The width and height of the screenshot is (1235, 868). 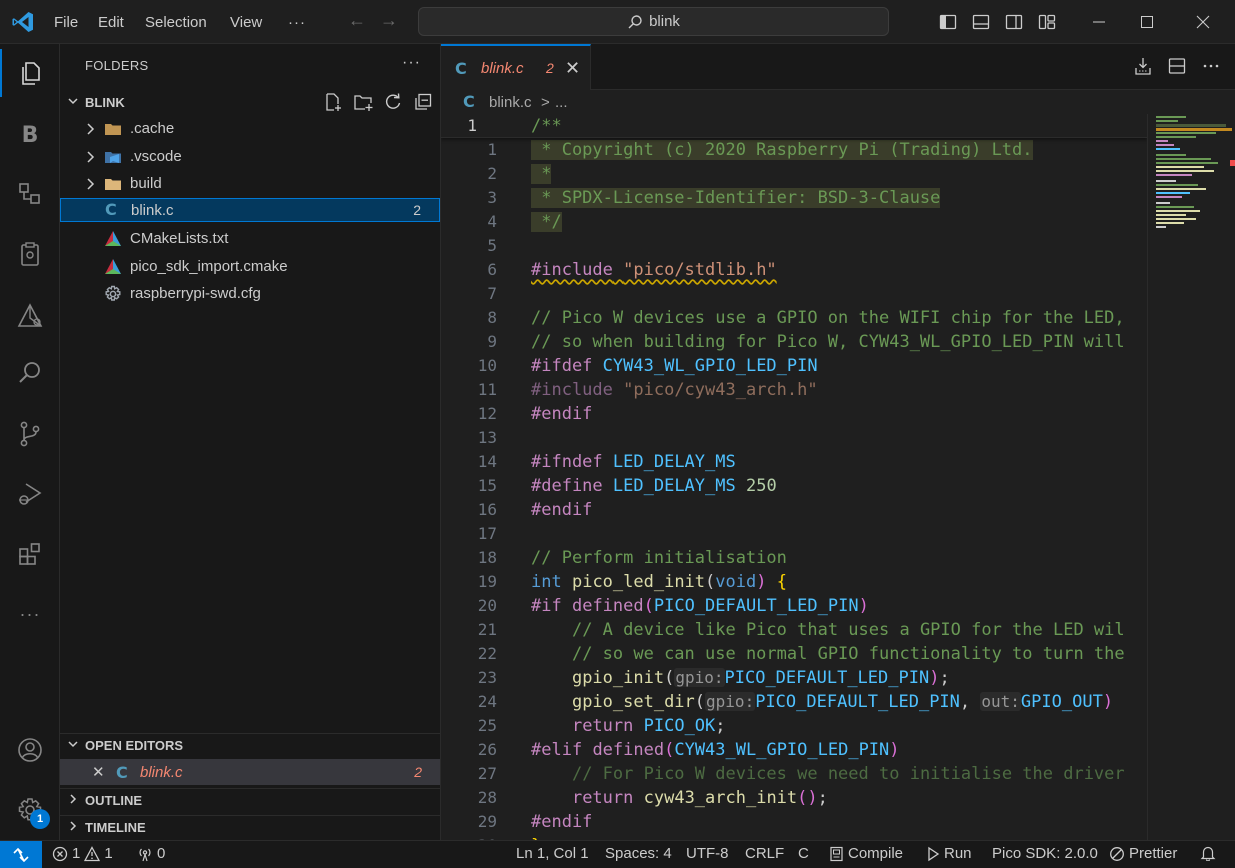 What do you see at coordinates (30, 194) in the screenshot?
I see `remote-explorer-button` at bounding box center [30, 194].